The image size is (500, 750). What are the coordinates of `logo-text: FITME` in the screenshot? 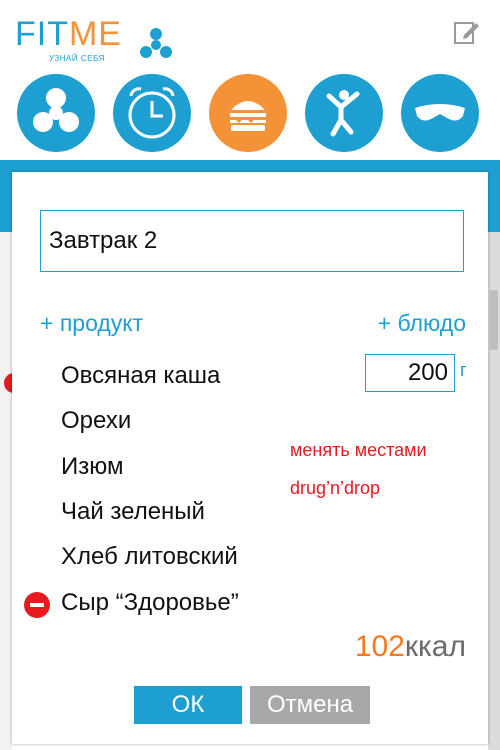 It's located at (68, 34).